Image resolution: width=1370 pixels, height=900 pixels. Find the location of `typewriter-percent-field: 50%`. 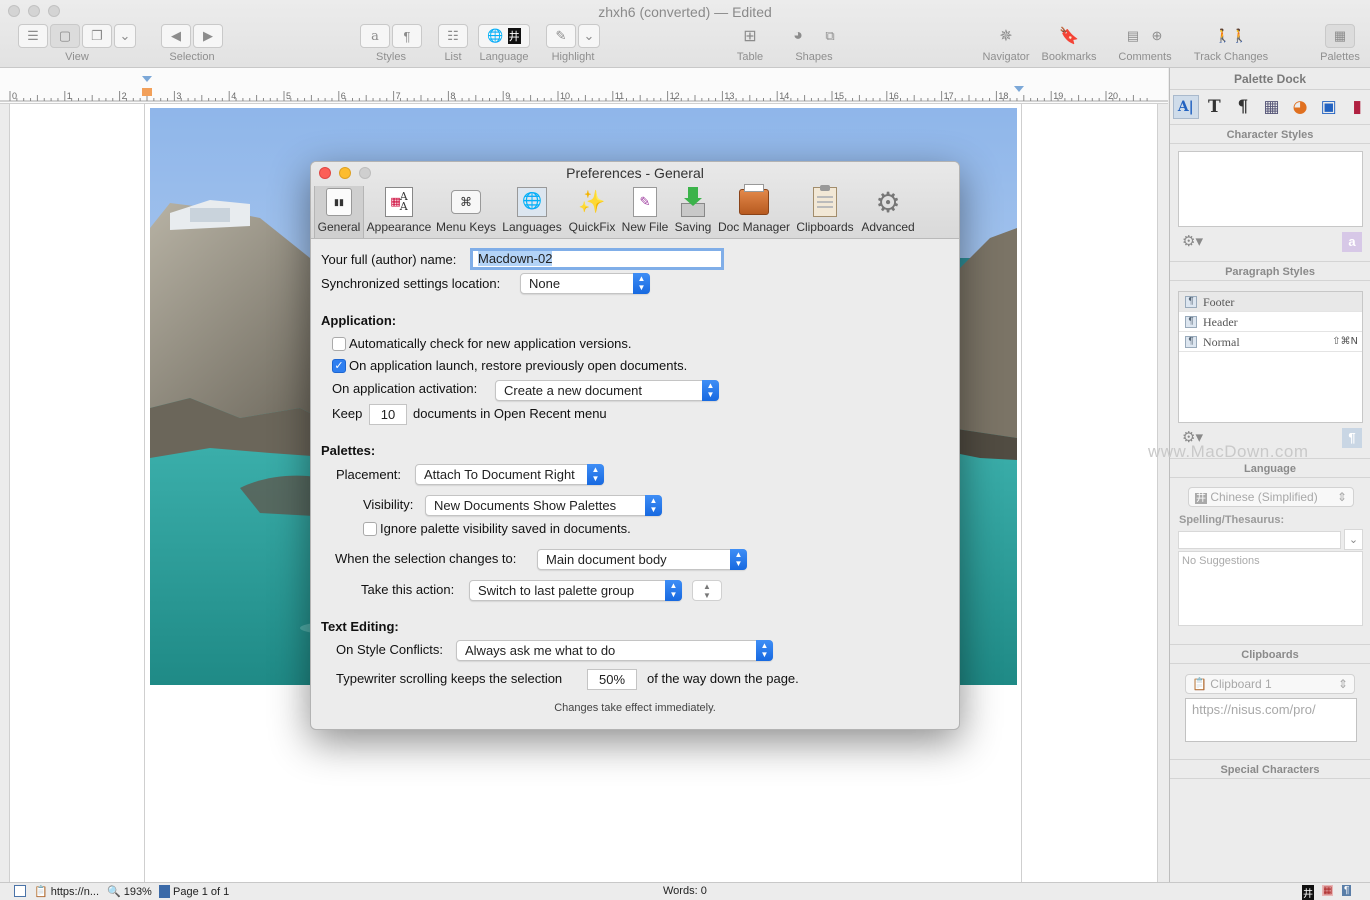

typewriter-percent-field: 50% is located at coordinates (612, 679).